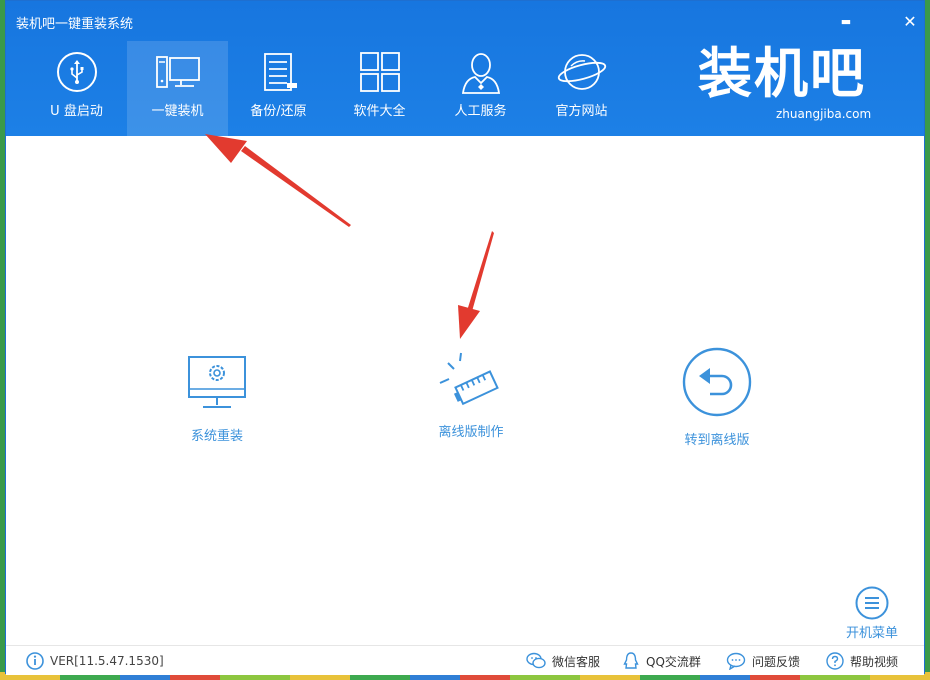 Image resolution: width=930 pixels, height=680 pixels. I want to click on nav-item-one-click-install: 一键装机, so click(177, 88).